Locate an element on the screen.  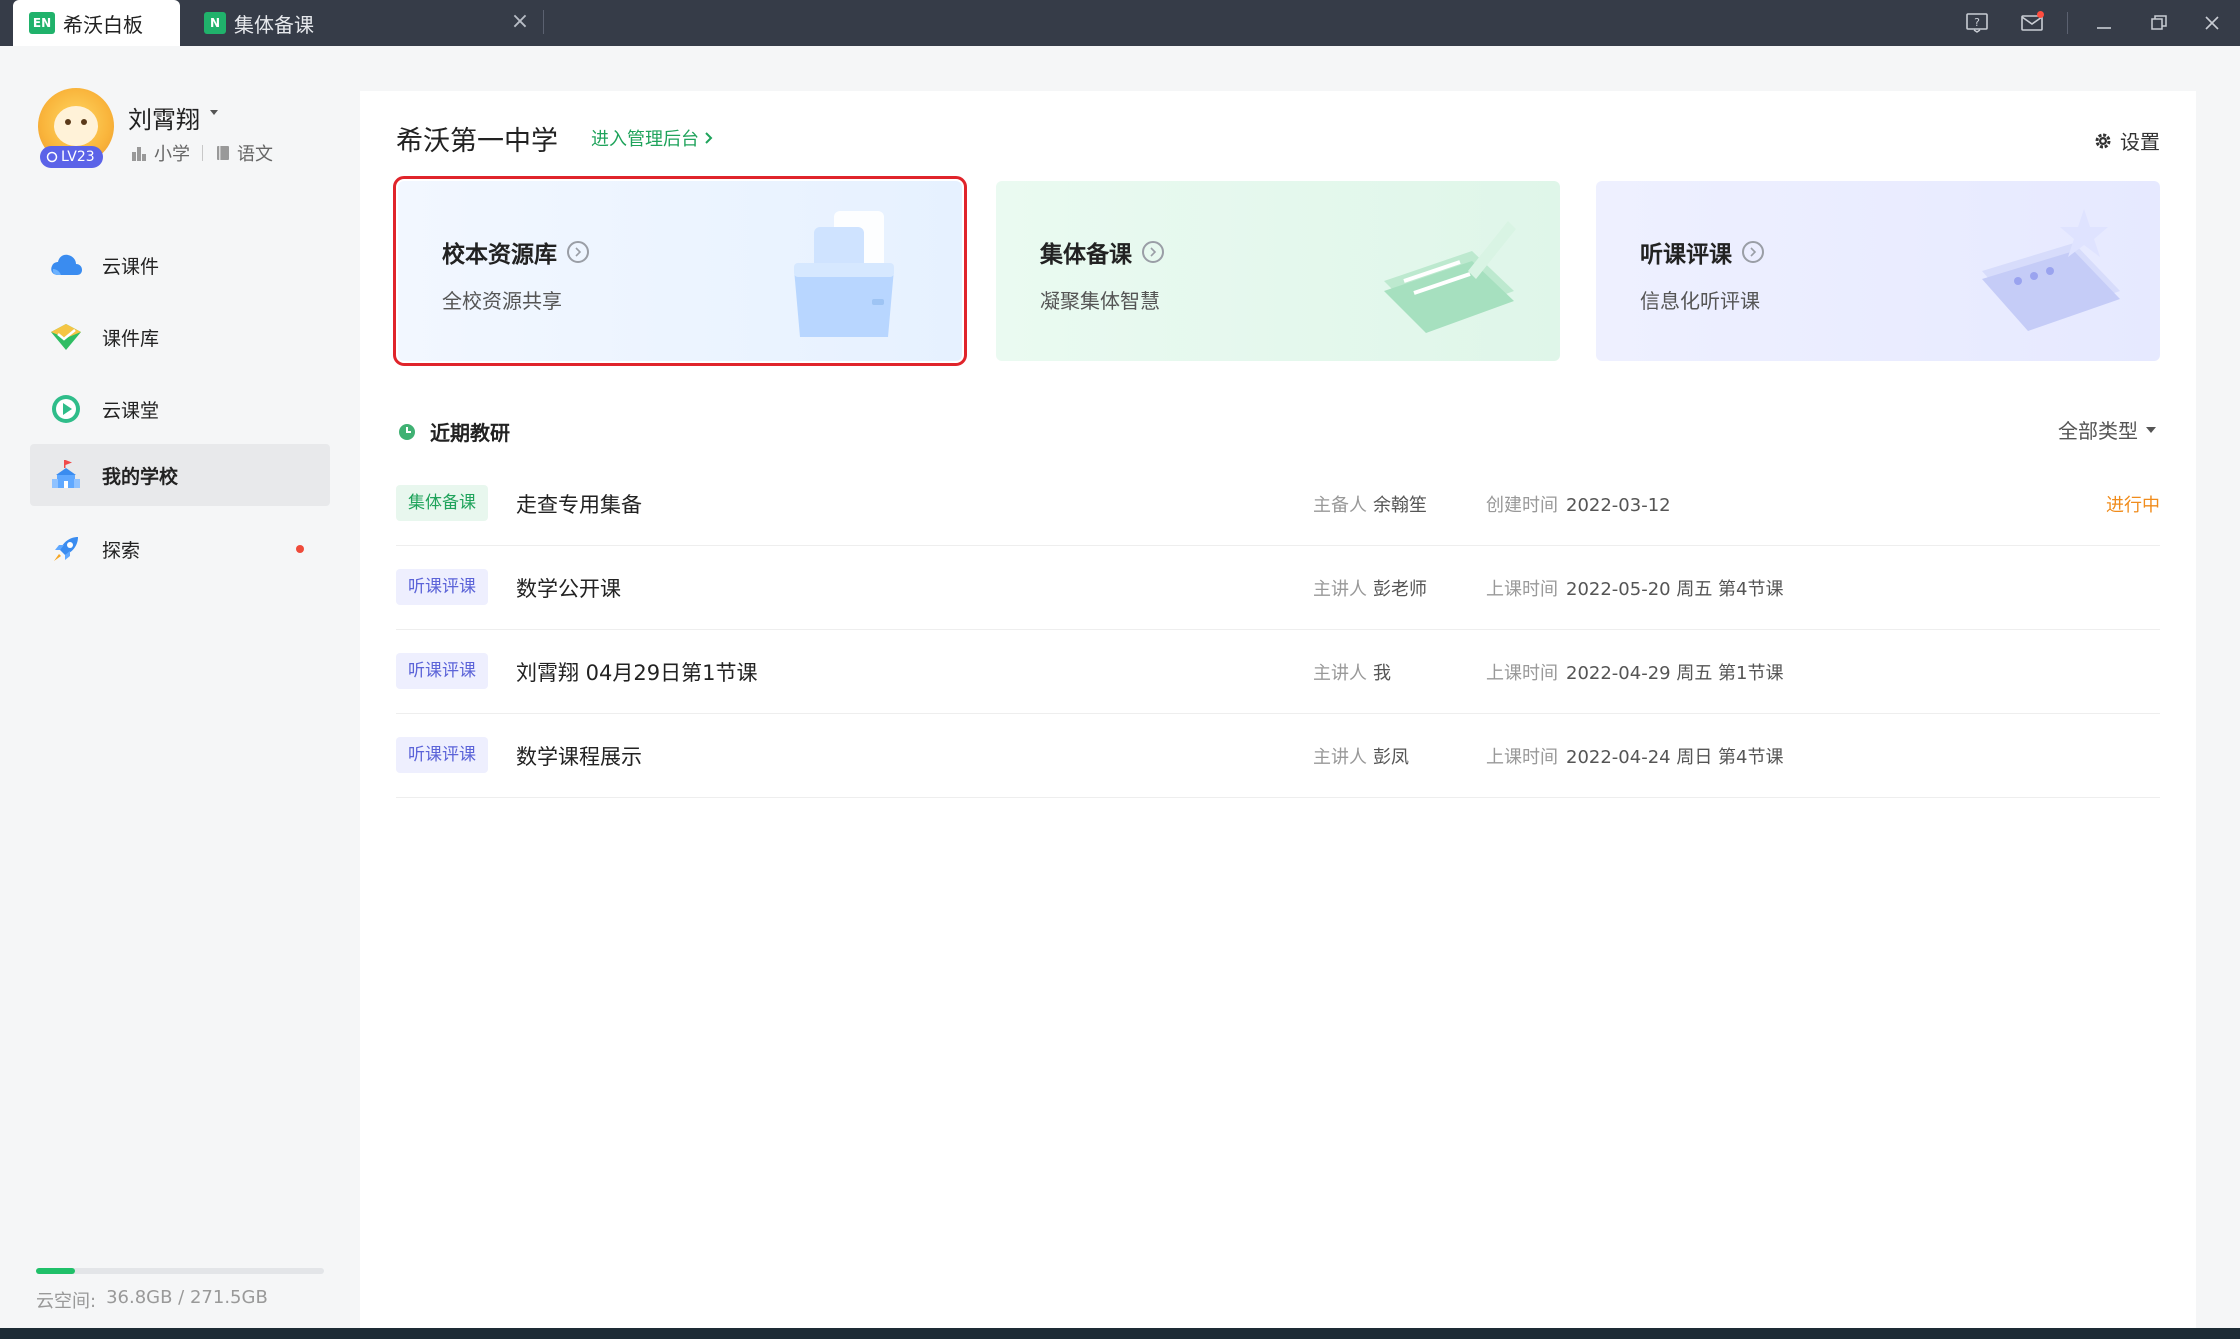
card-subtitle: 凝聚集体智慧 is located at coordinates (1100, 301).